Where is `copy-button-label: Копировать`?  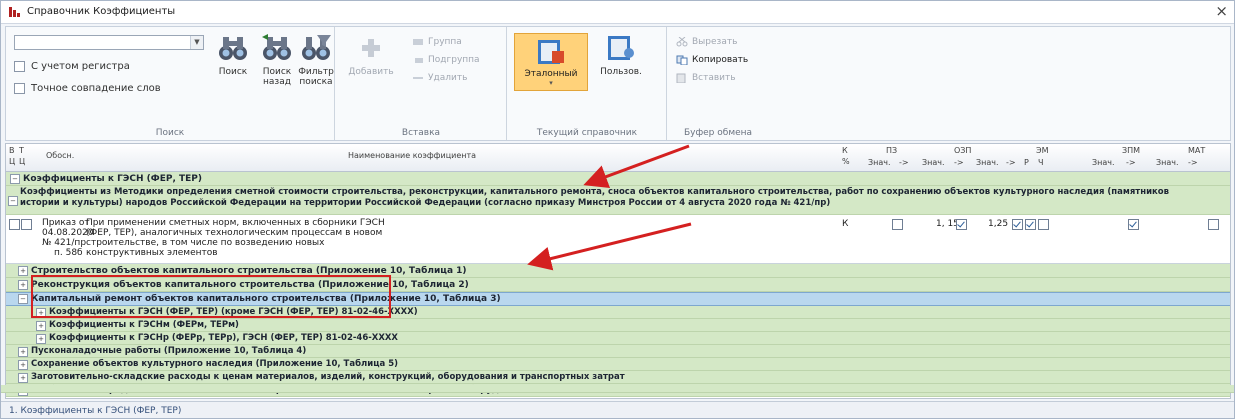 copy-button-label: Копировать is located at coordinates (720, 60).